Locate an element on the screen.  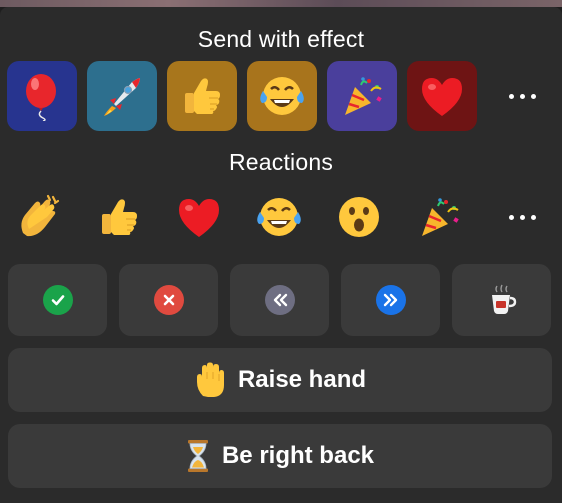
reaction-open-mouth-button is located at coordinates (359, 217).